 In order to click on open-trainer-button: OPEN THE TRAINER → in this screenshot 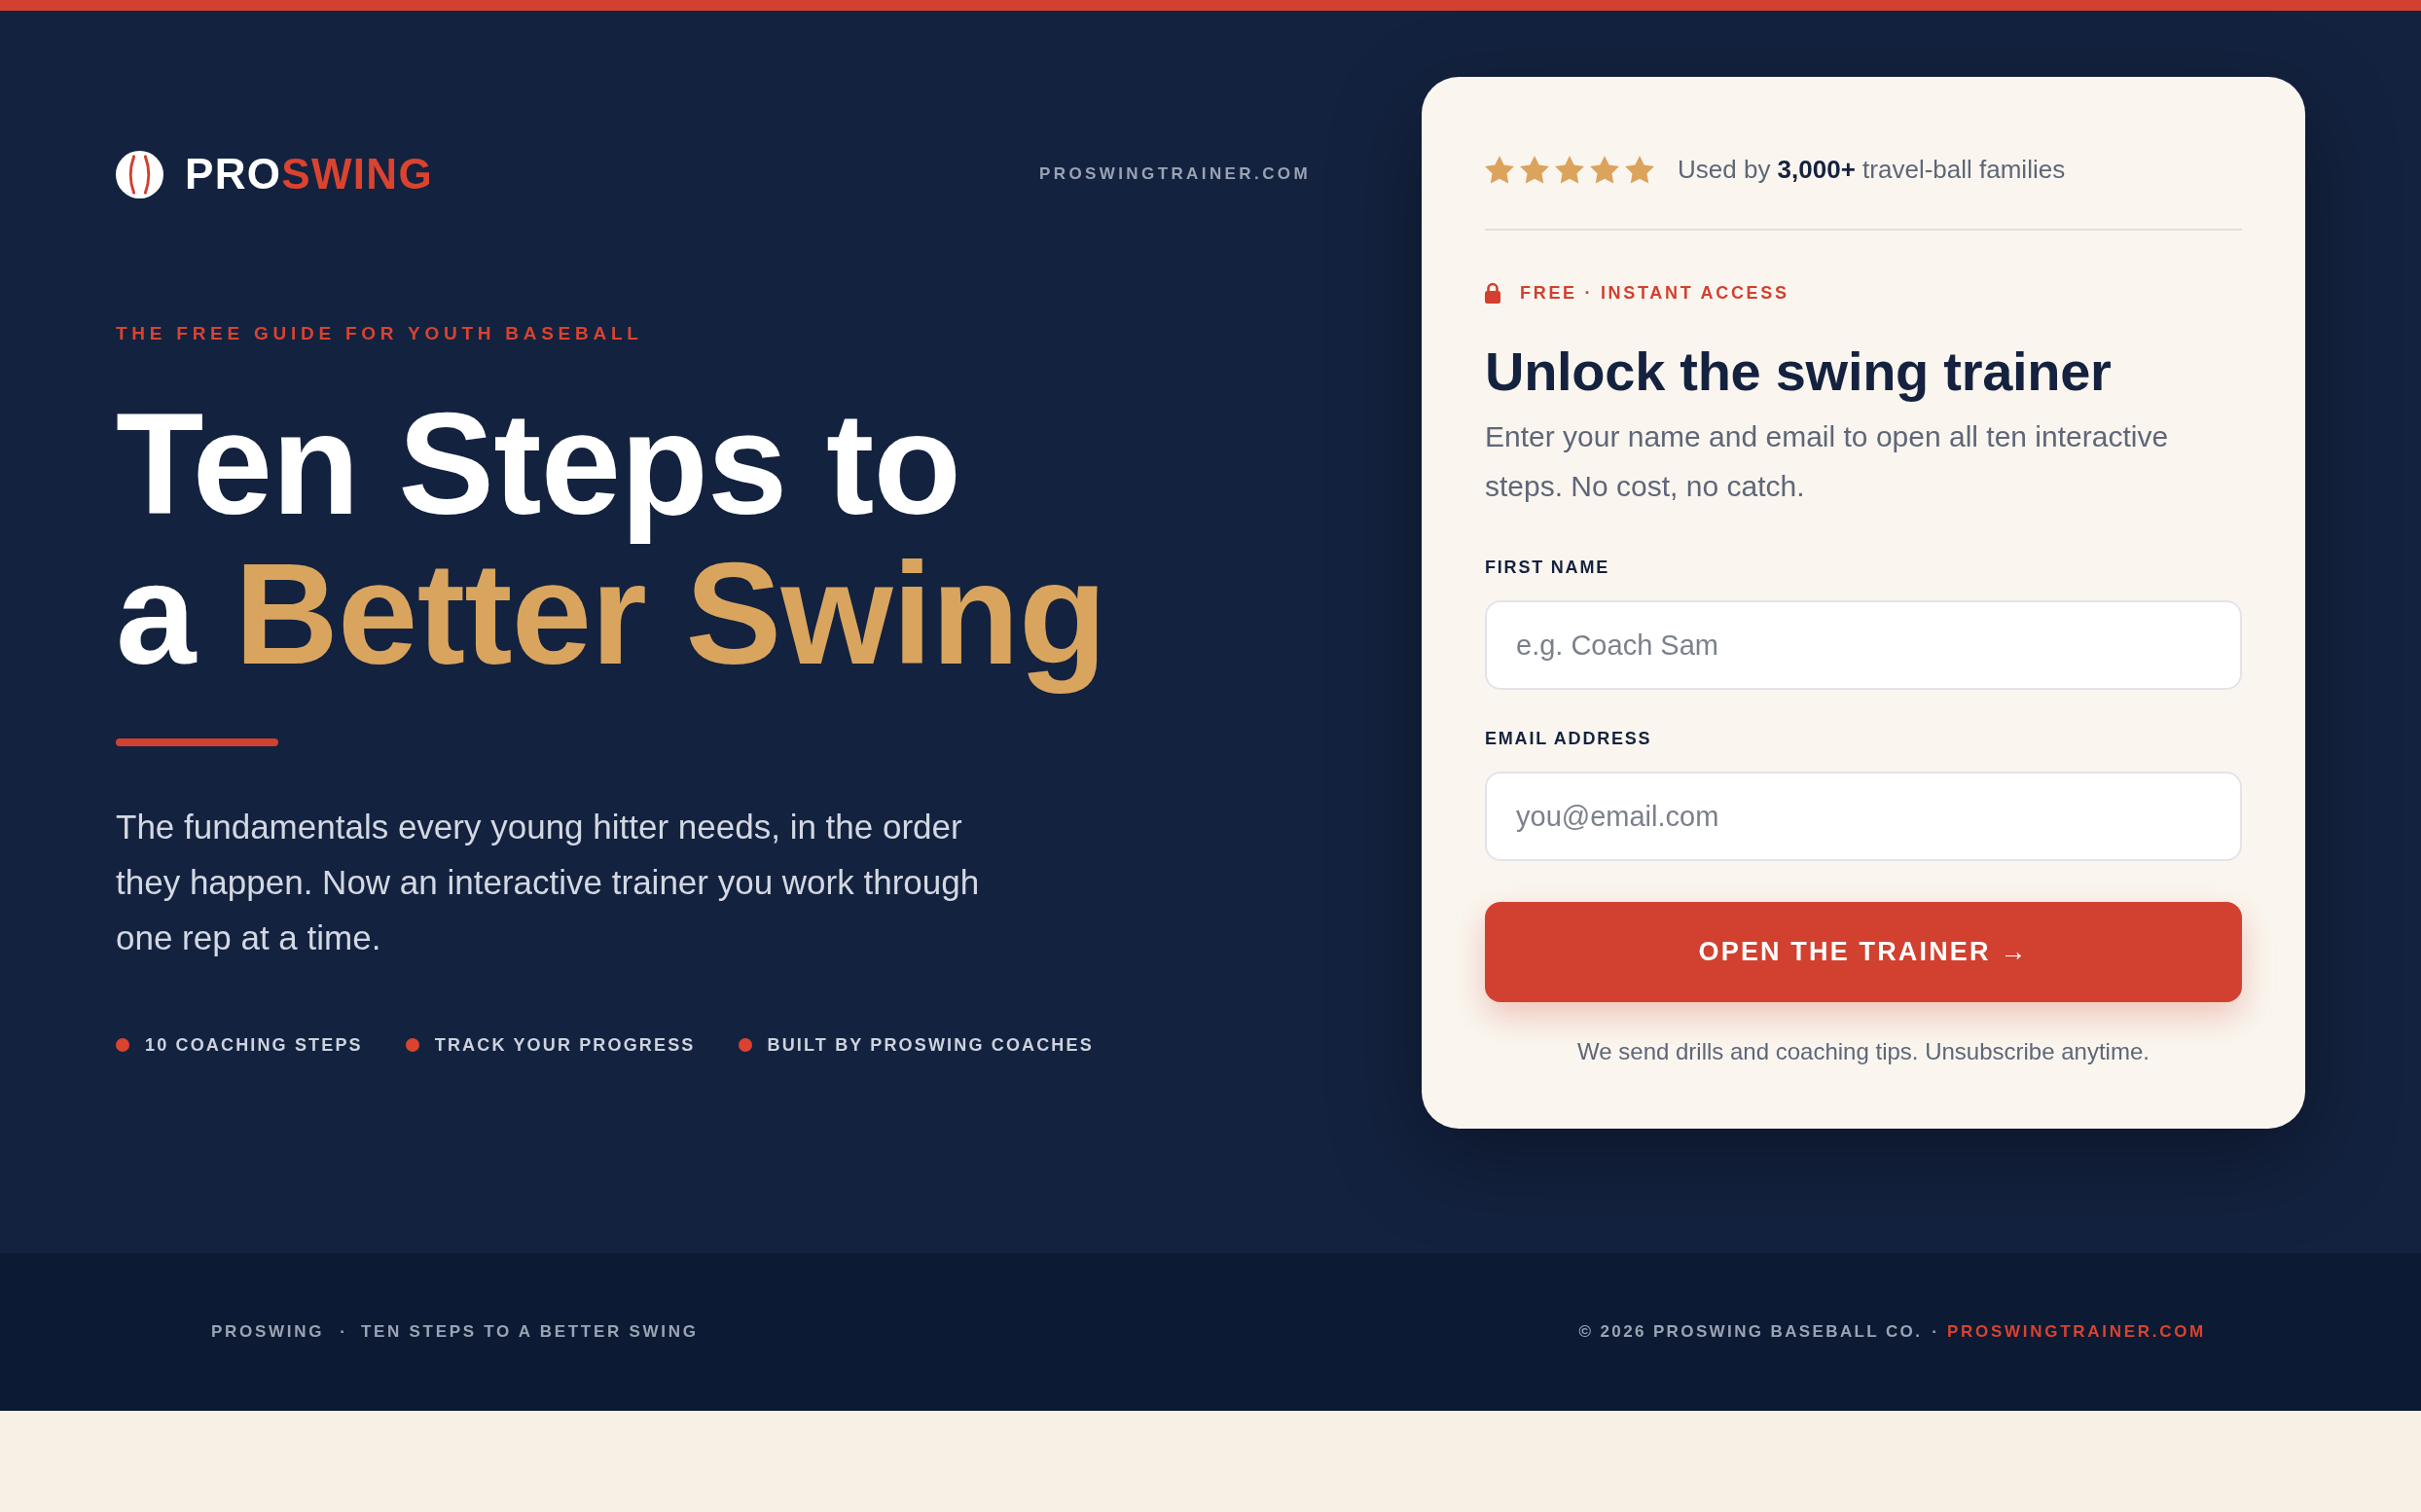, I will do `click(1864, 952)`.